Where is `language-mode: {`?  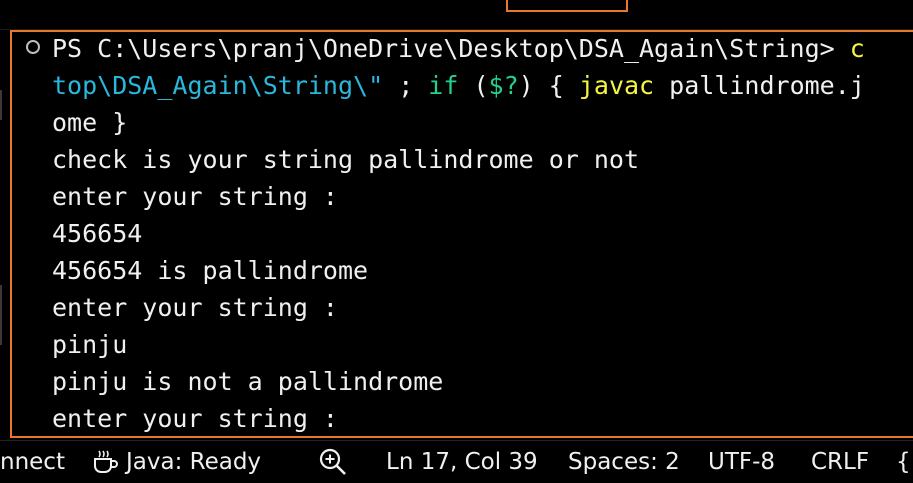
language-mode: { is located at coordinates (903, 462).